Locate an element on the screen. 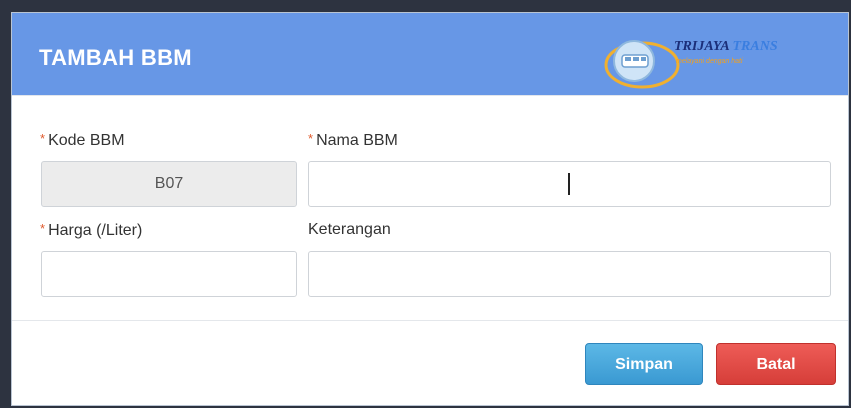 Image resolution: width=851 pixels, height=408 pixels. bus-globe-icon is located at coordinates (642, 64).